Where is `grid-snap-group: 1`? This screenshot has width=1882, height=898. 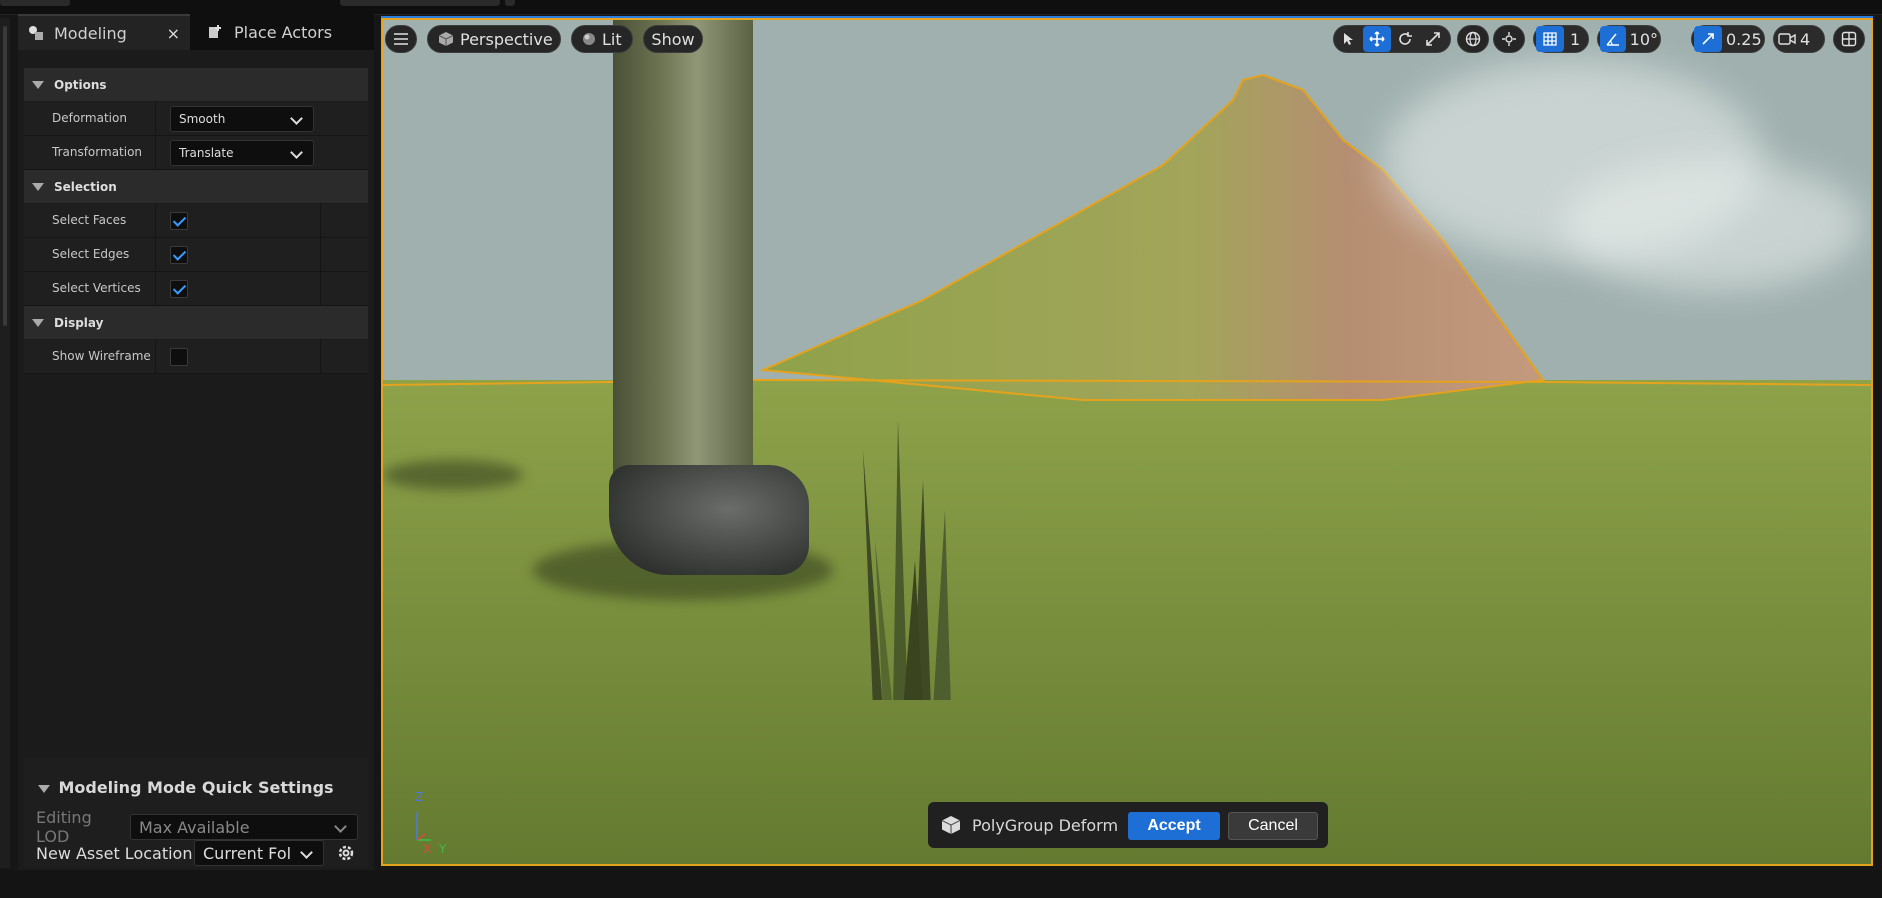
grid-snap-group: 1 is located at coordinates (1561, 39).